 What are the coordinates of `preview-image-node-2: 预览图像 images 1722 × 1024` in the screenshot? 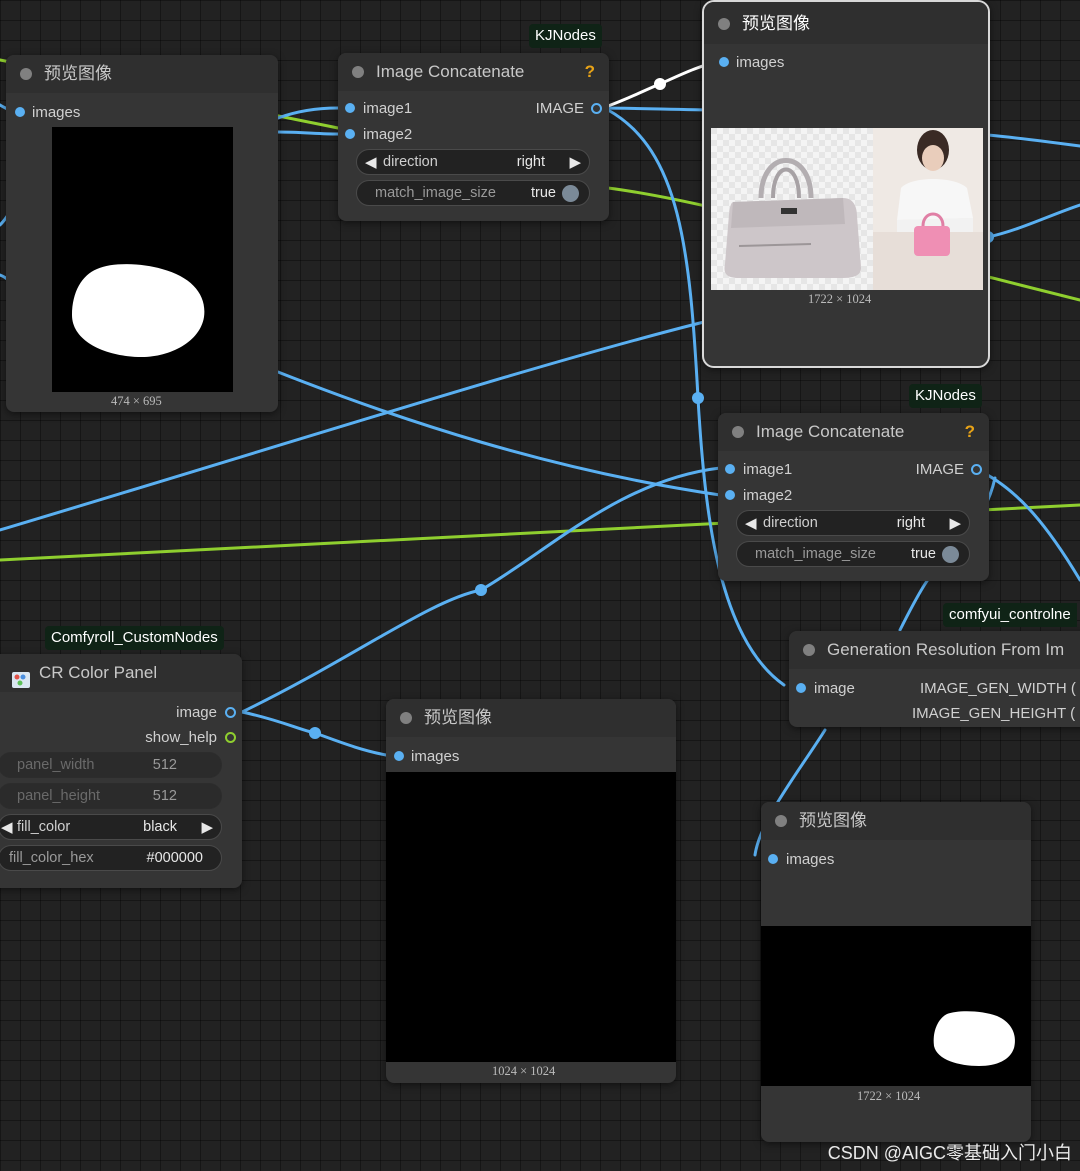 It's located at (846, 184).